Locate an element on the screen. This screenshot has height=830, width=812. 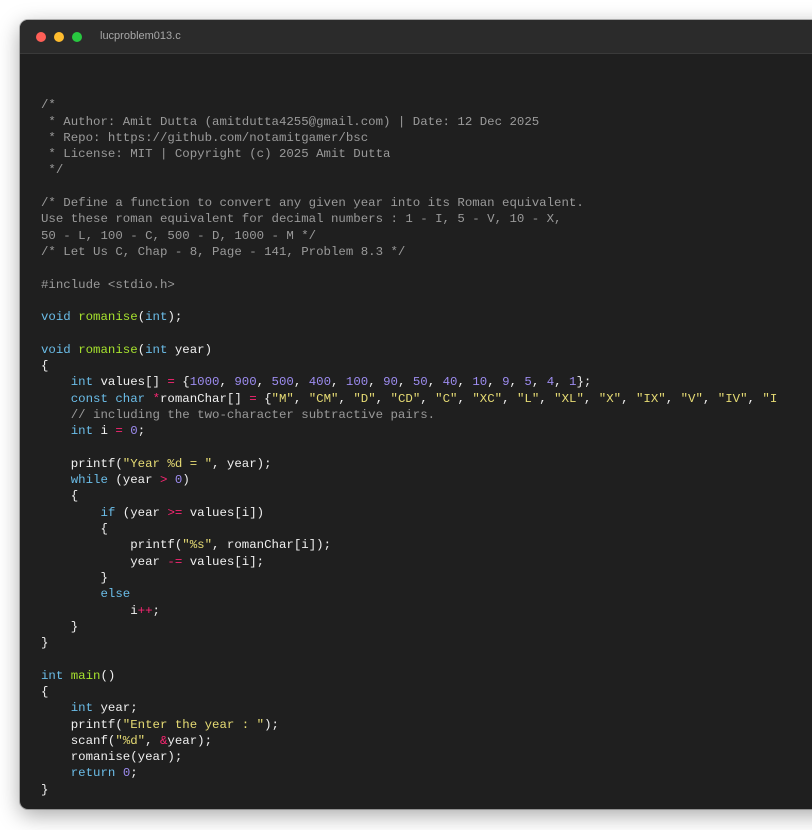
function-token: main is located at coordinates (85, 675).